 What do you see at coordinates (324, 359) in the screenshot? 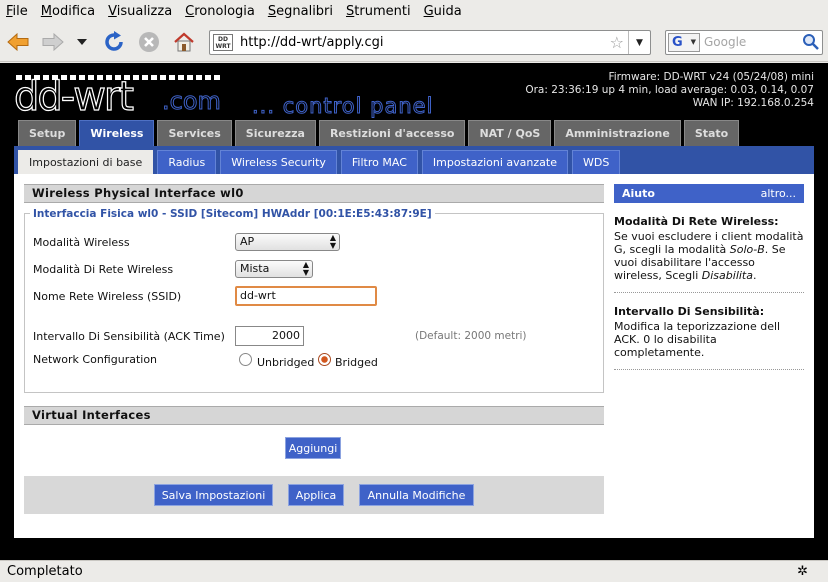
I see `bridged-radio` at bounding box center [324, 359].